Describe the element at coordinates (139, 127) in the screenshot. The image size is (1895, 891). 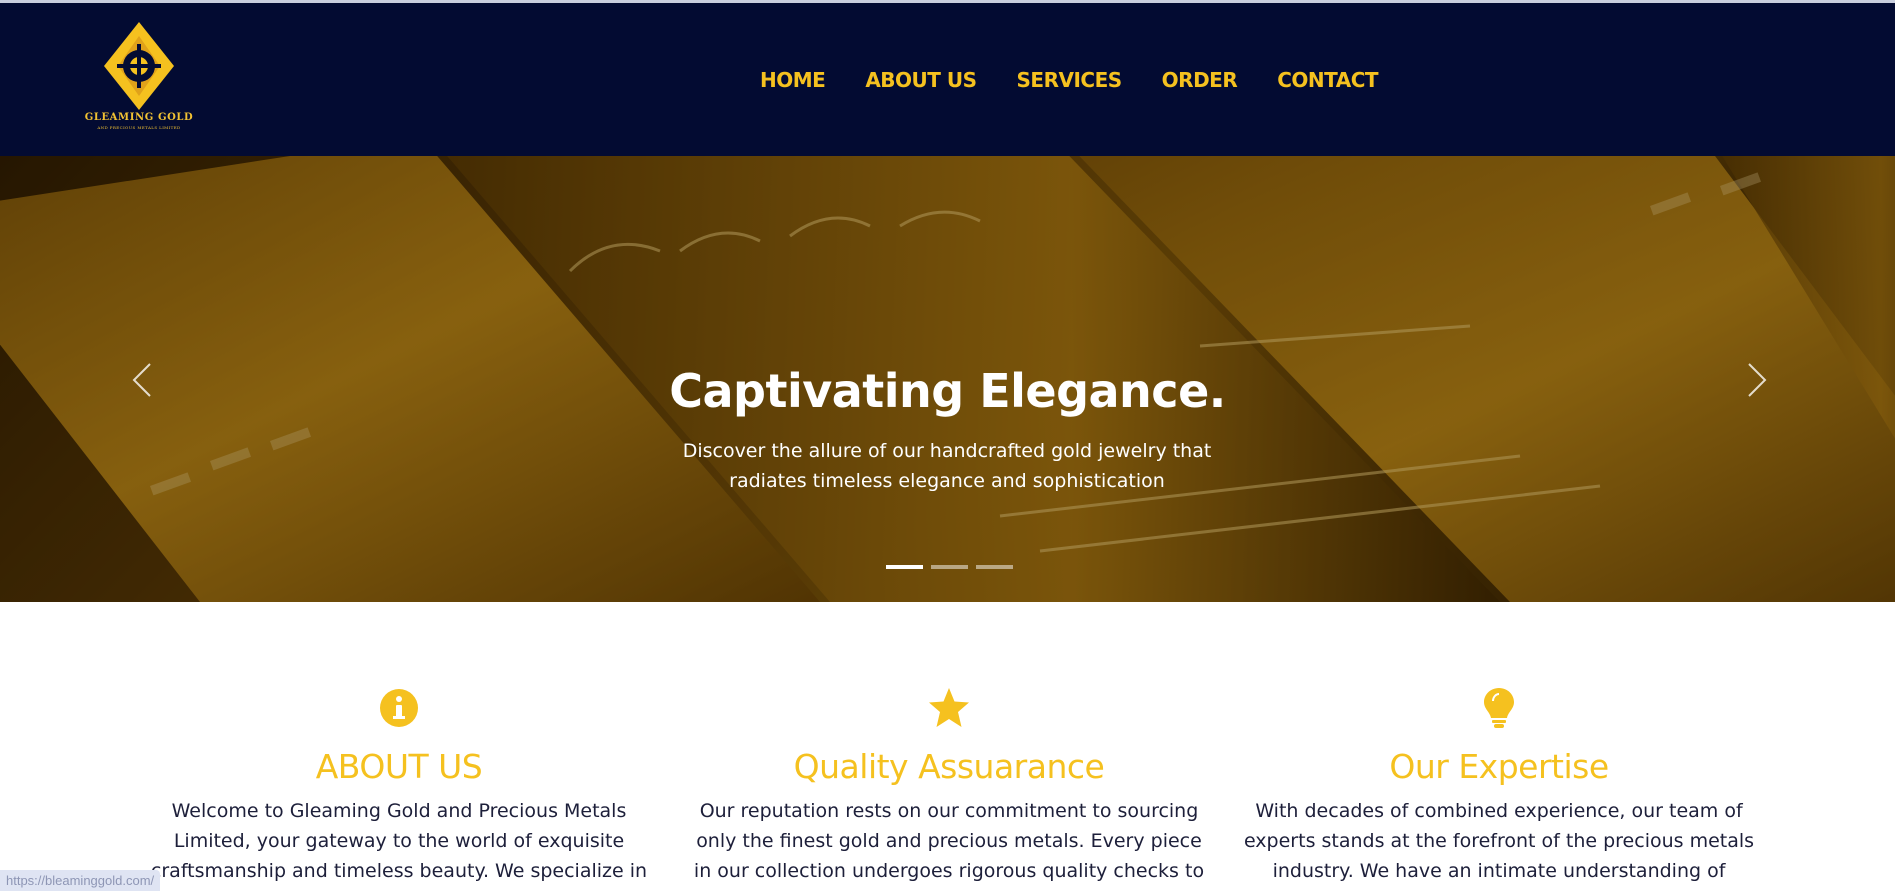
I see `logo-subtitle: AND PRECIOUS METALS LIMITED` at that location.